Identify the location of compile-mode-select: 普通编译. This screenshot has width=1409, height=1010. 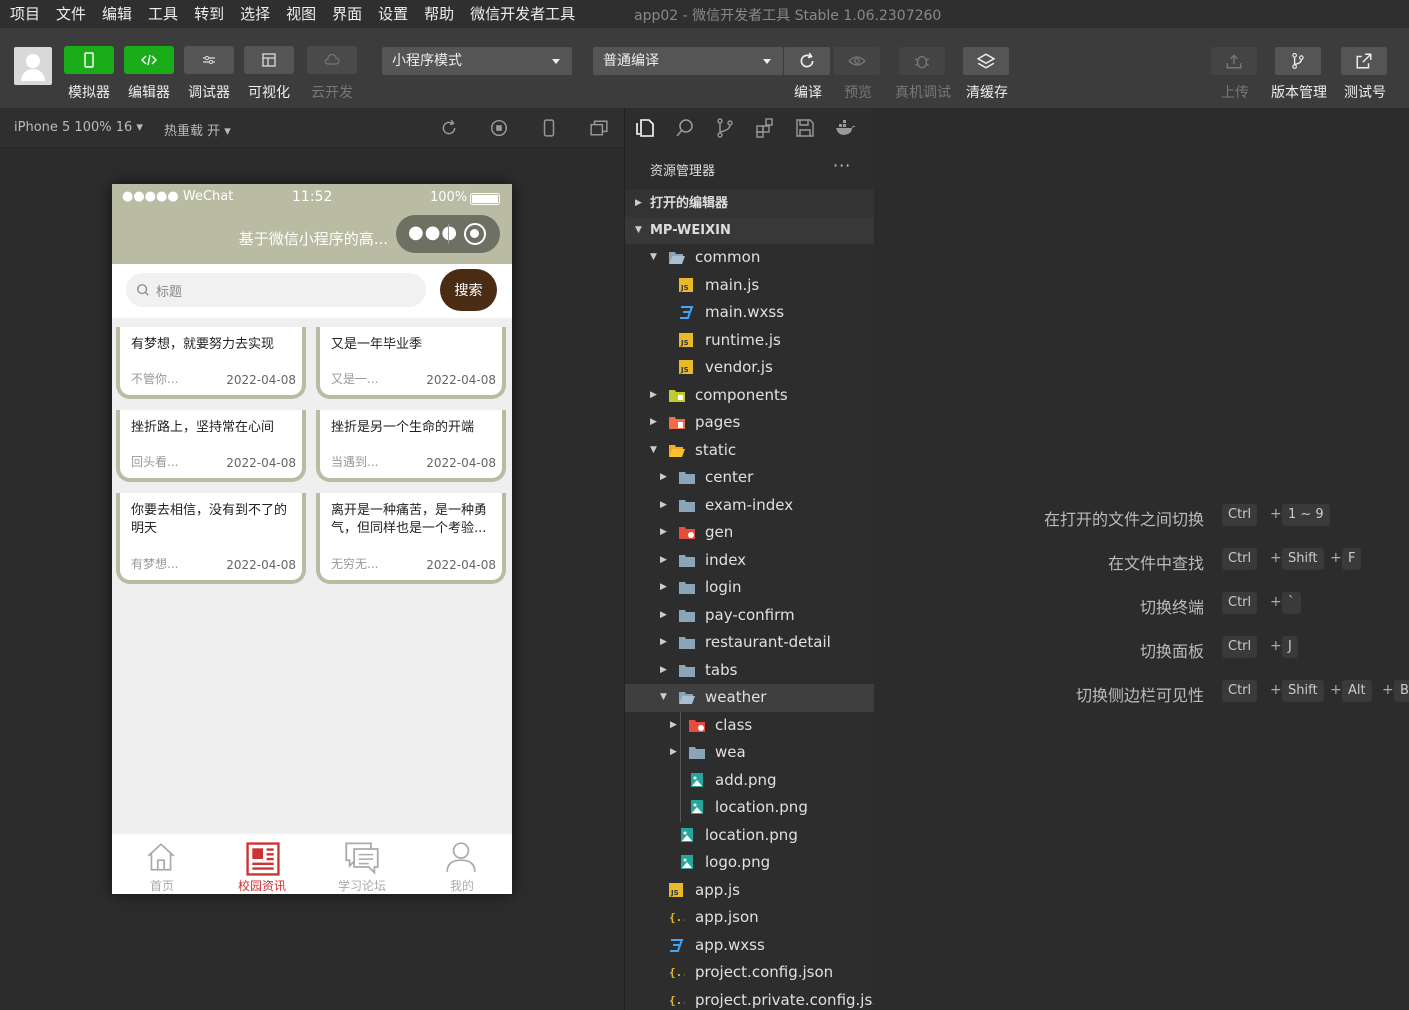
(688, 61).